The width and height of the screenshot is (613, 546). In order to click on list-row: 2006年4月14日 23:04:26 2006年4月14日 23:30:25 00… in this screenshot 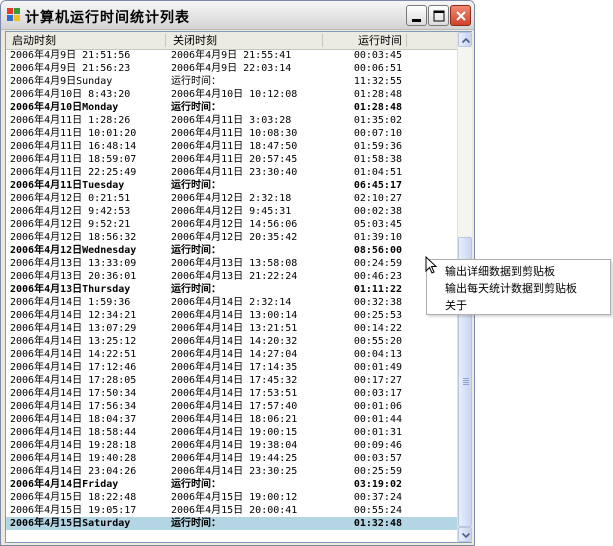, I will do `click(231, 471)`.